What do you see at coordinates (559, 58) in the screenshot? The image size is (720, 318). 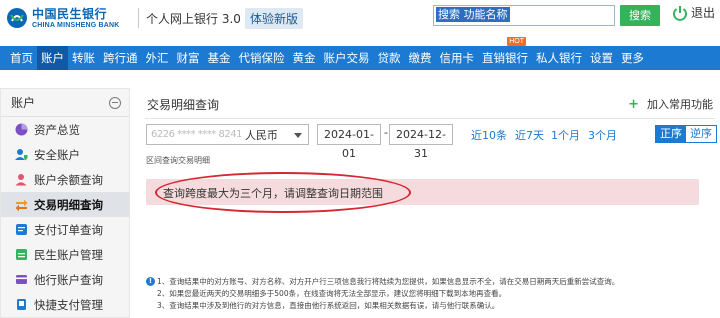 I see `nav-item: 私人银行` at bounding box center [559, 58].